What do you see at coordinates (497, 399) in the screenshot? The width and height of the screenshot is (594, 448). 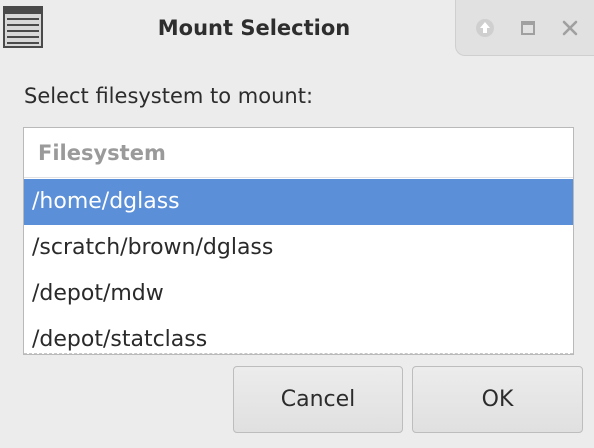 I see `ok-button: OK` at bounding box center [497, 399].